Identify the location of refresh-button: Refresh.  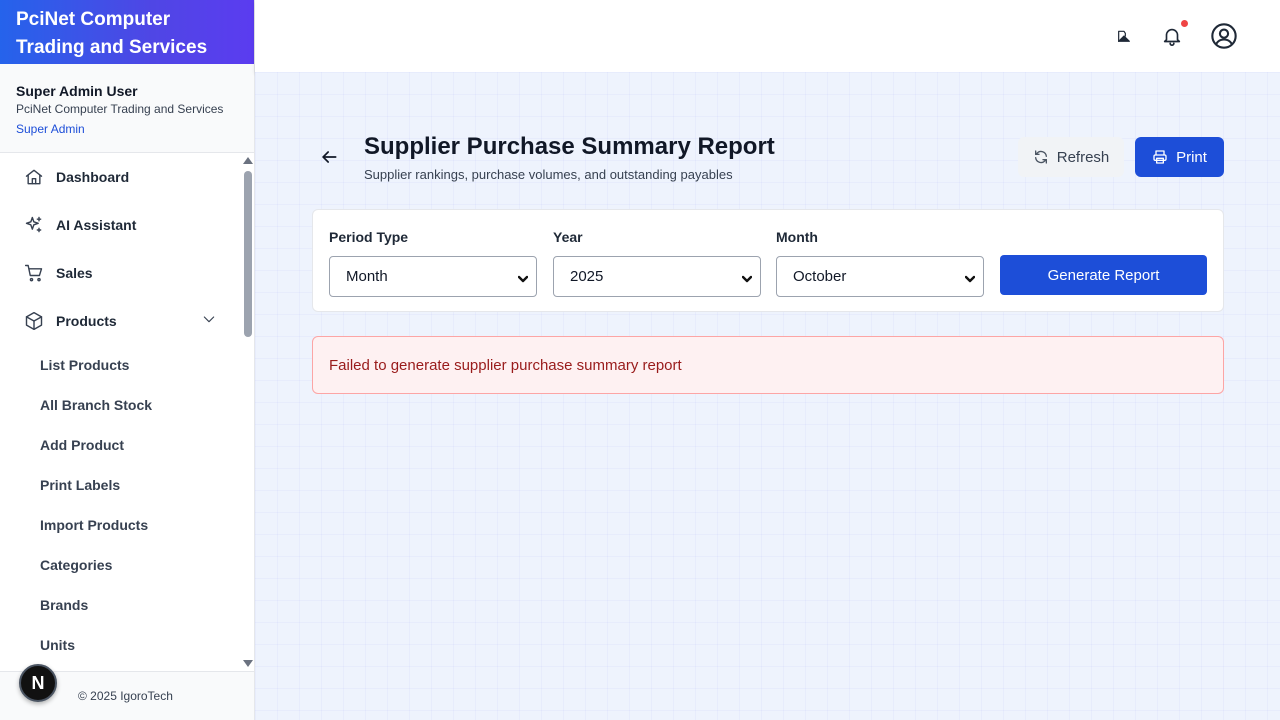
(1071, 157).